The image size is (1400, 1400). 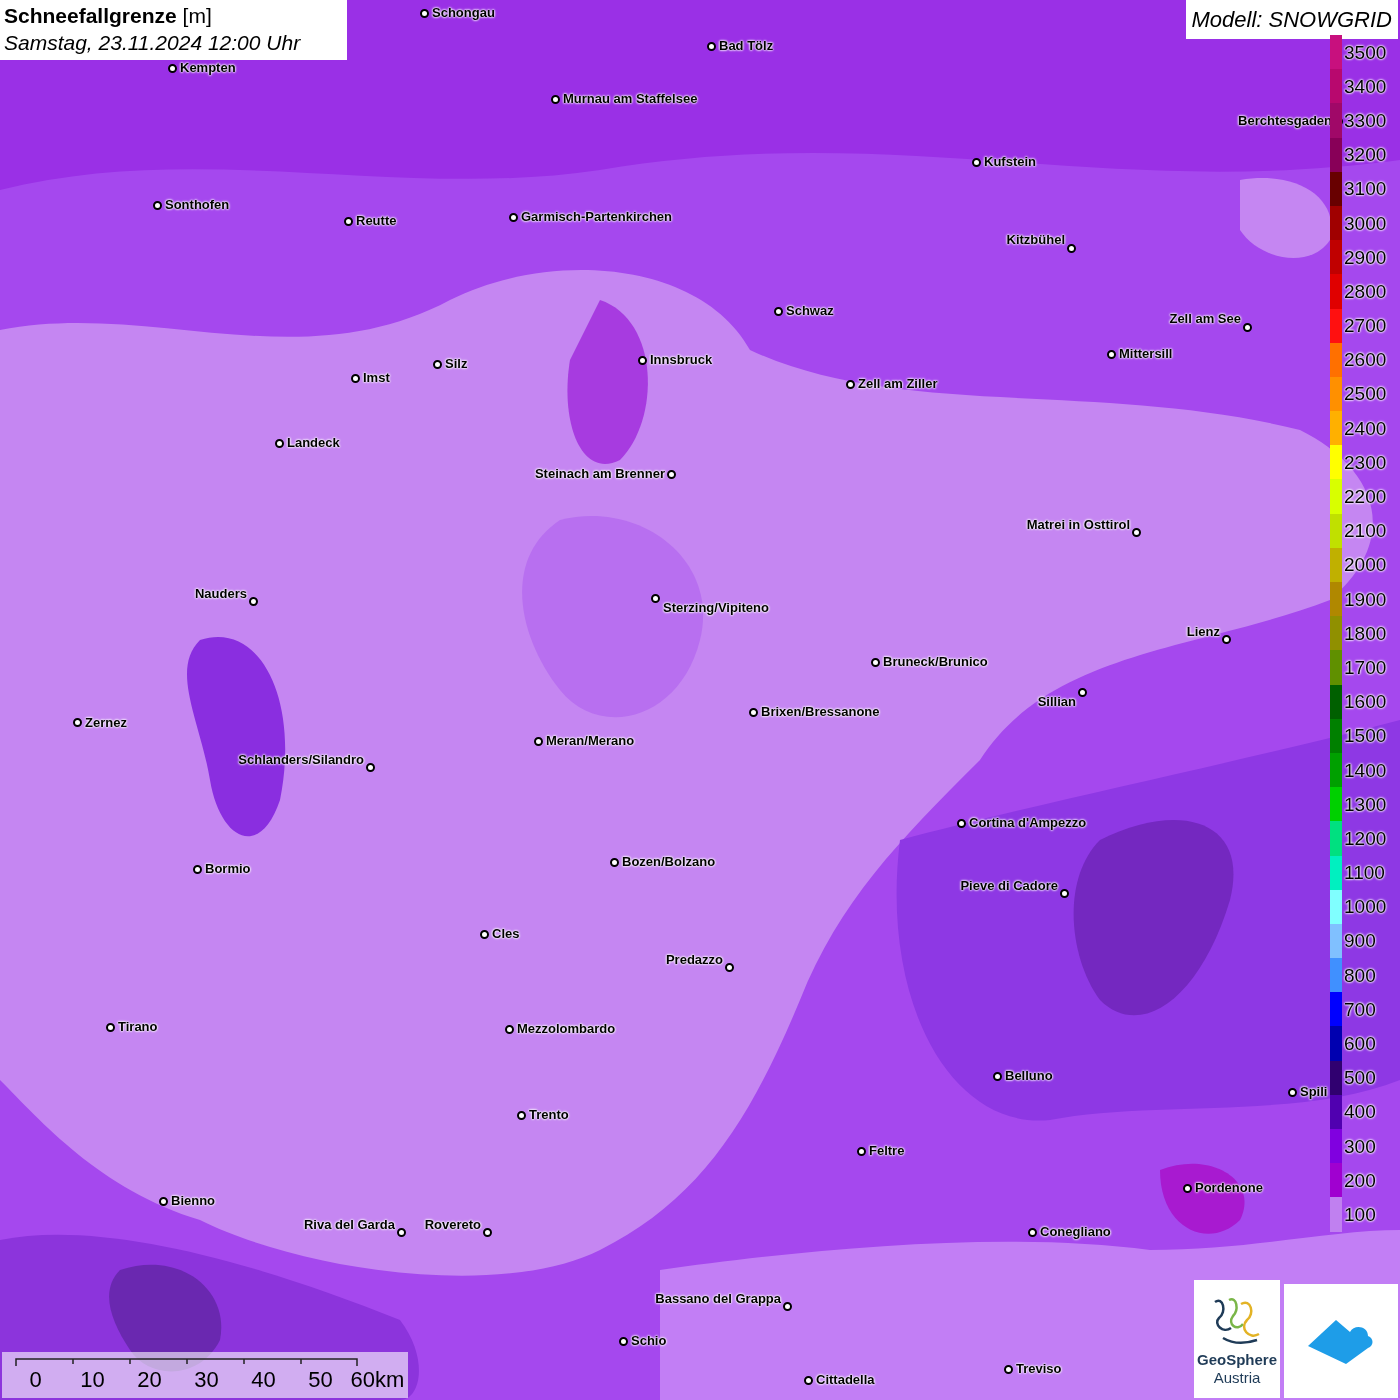 What do you see at coordinates (376, 220) in the screenshot?
I see `city-label: Reutte` at bounding box center [376, 220].